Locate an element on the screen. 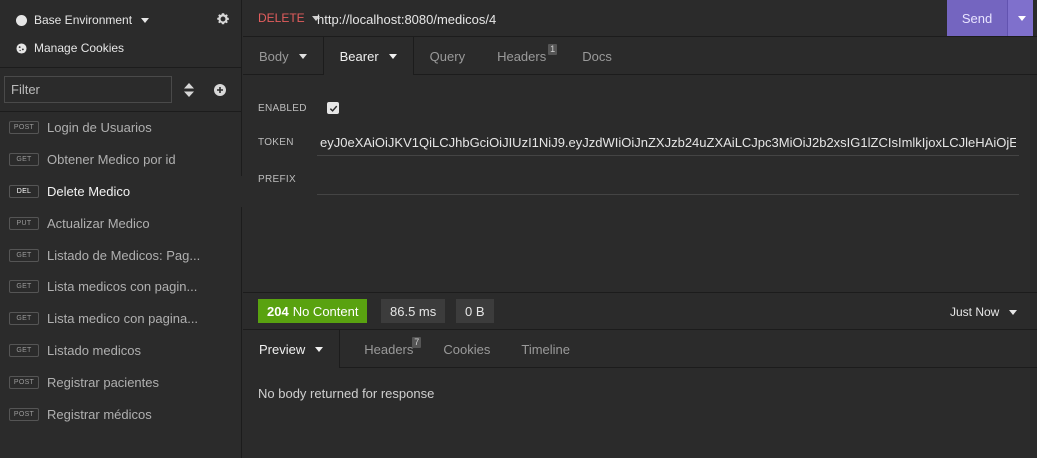 The image size is (1037, 458). prefix-input is located at coordinates (668, 181).